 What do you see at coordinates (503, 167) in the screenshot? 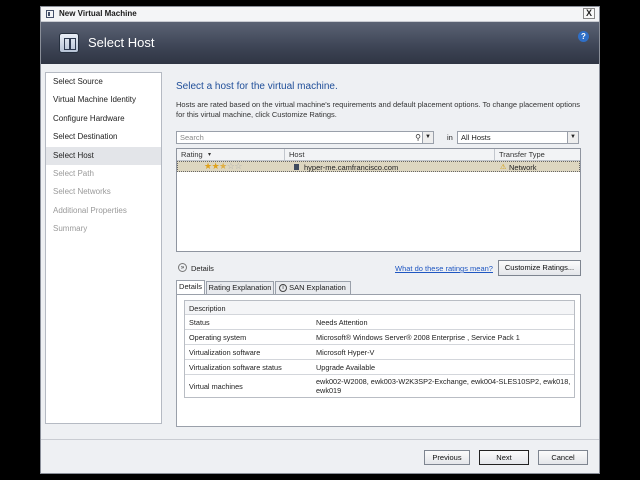
I see `warning-icon: ⚠` at bounding box center [503, 167].